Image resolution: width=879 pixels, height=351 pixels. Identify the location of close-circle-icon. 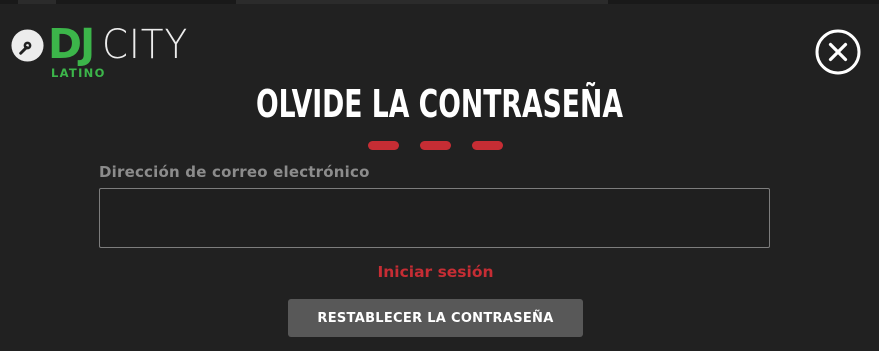
(838, 52).